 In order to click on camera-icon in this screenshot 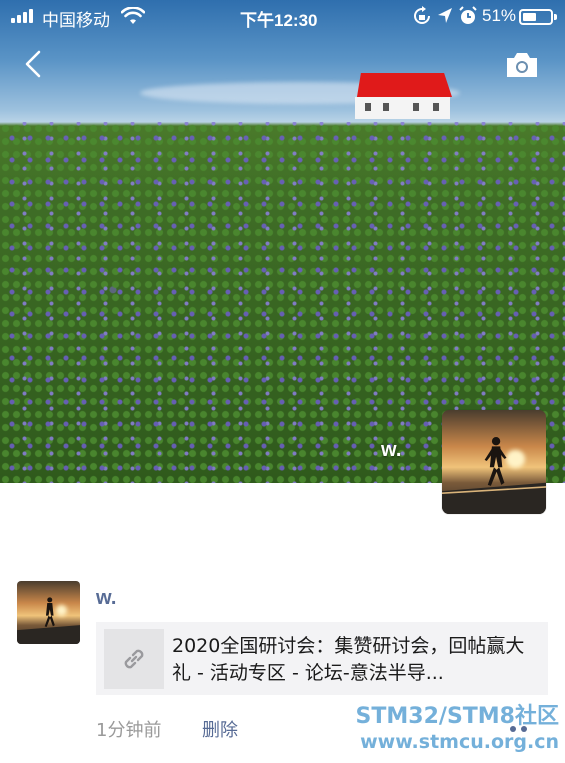, I will do `click(522, 65)`.